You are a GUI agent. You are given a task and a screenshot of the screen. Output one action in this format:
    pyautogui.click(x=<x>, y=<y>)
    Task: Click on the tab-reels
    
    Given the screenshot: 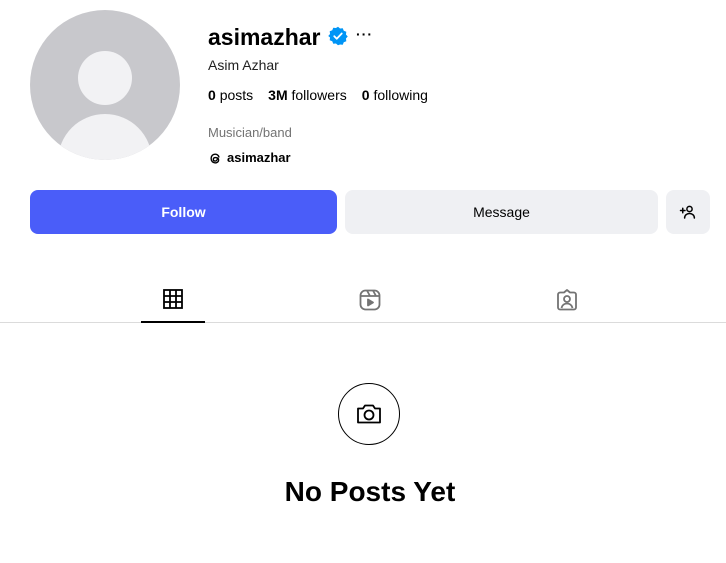 What is the action you would take?
    pyautogui.click(x=370, y=301)
    